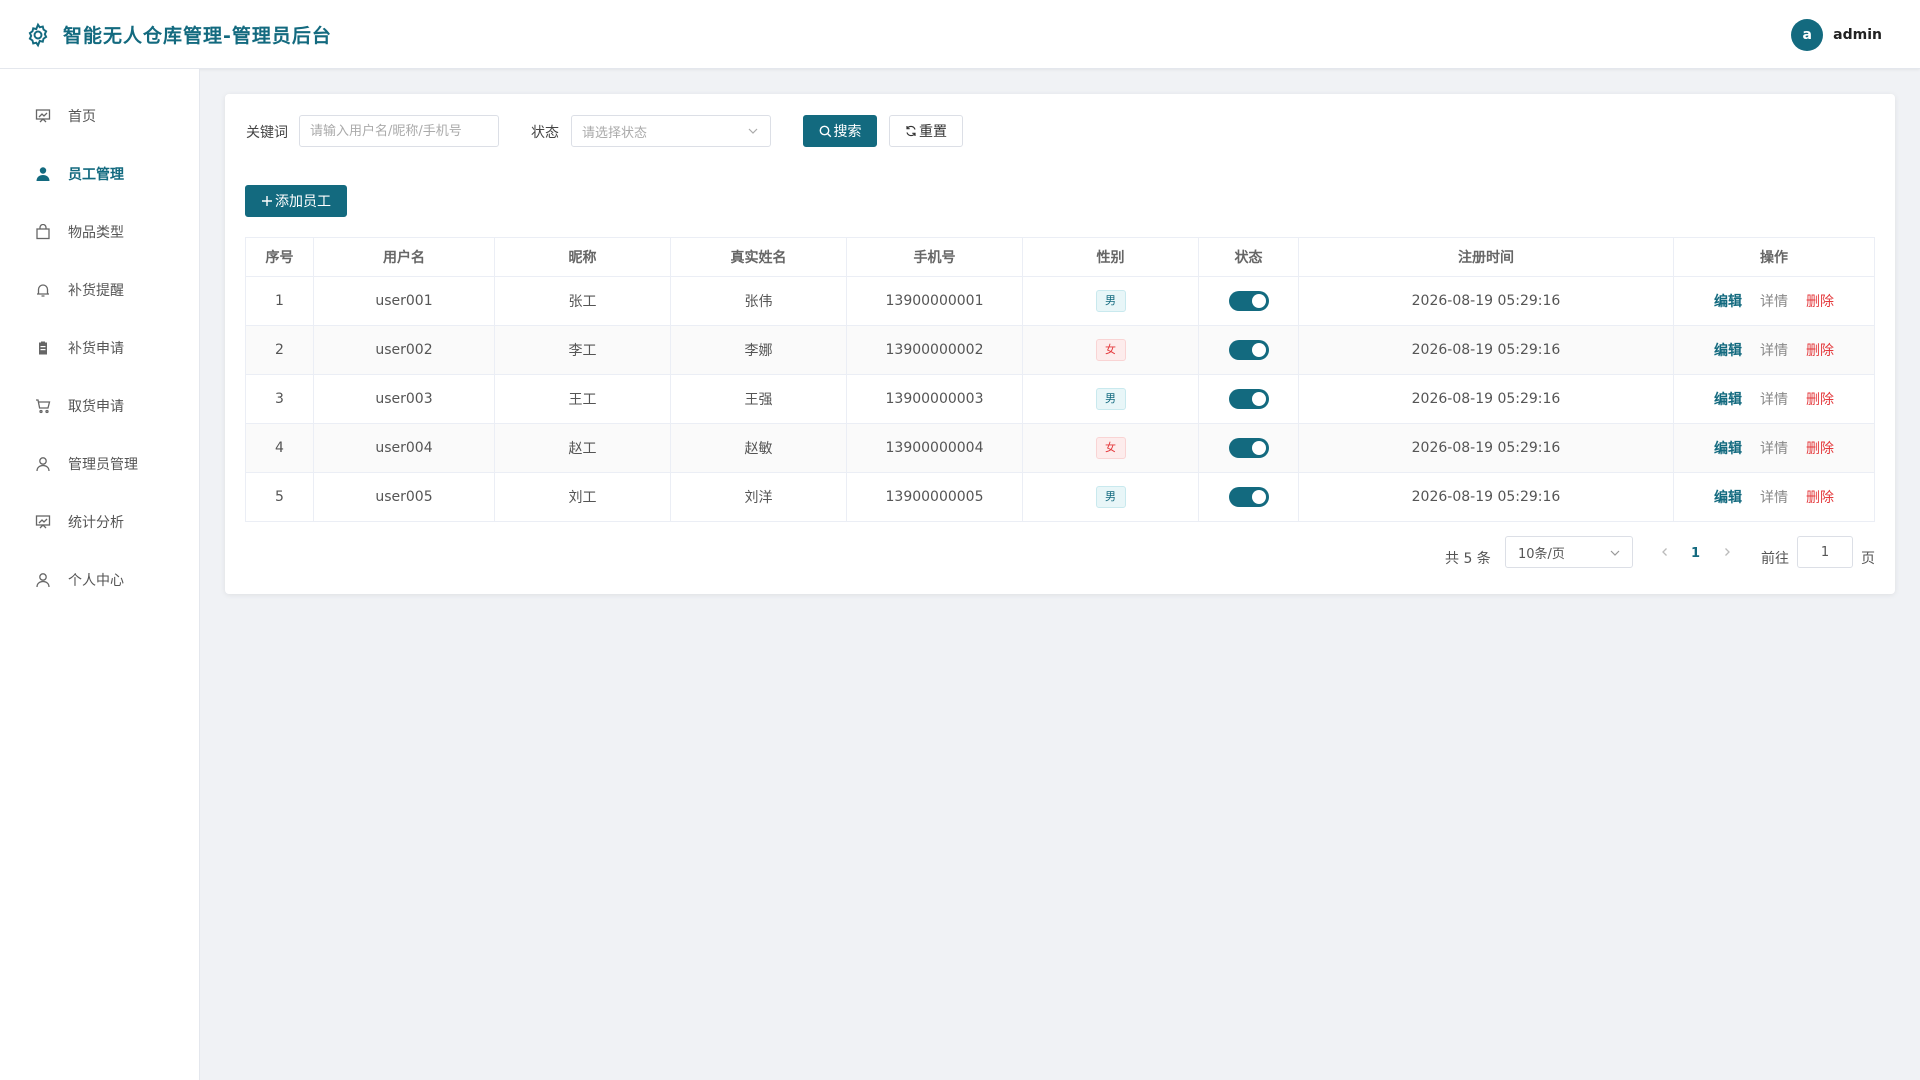  What do you see at coordinates (1775, 559) in the screenshot?
I see `goto-label: 前往` at bounding box center [1775, 559].